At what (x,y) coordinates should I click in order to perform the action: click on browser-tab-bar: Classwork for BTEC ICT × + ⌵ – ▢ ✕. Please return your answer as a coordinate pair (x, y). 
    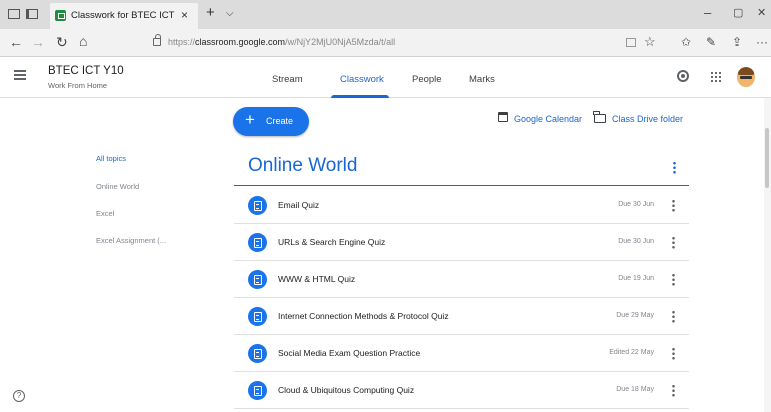
    Looking at the image, I should click on (385, 14).